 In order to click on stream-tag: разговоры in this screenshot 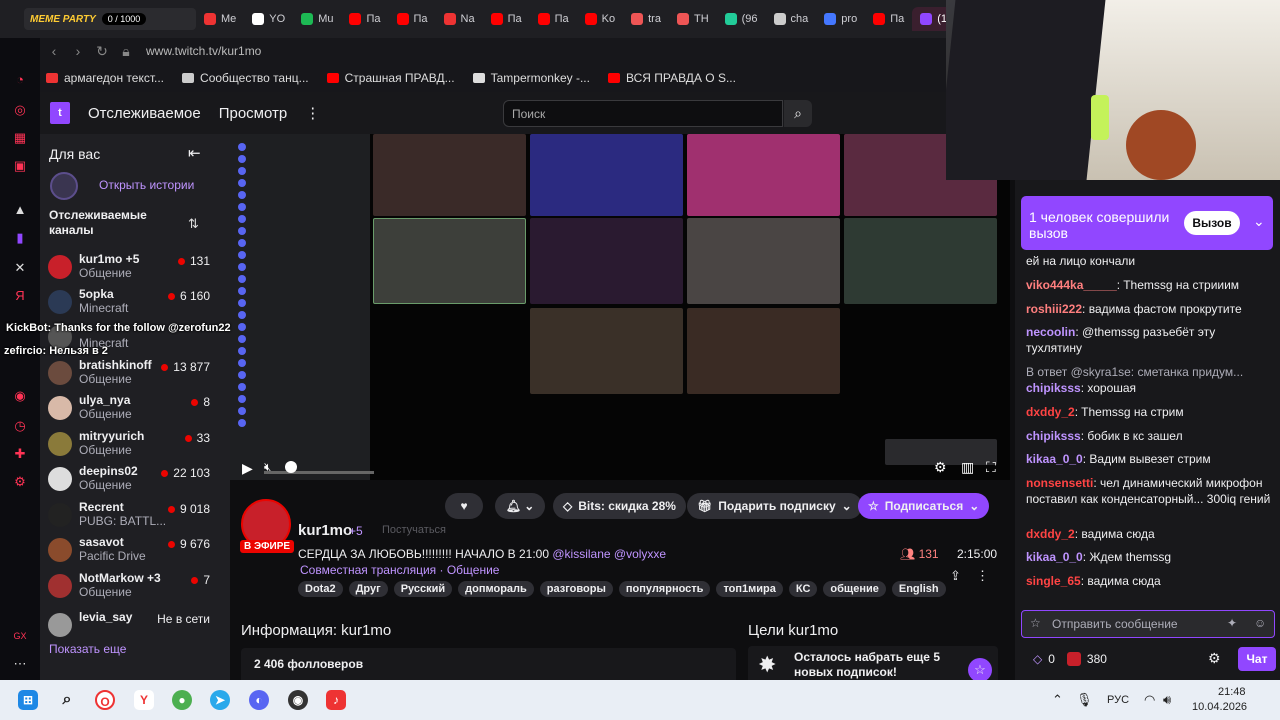, I will do `click(576, 589)`.